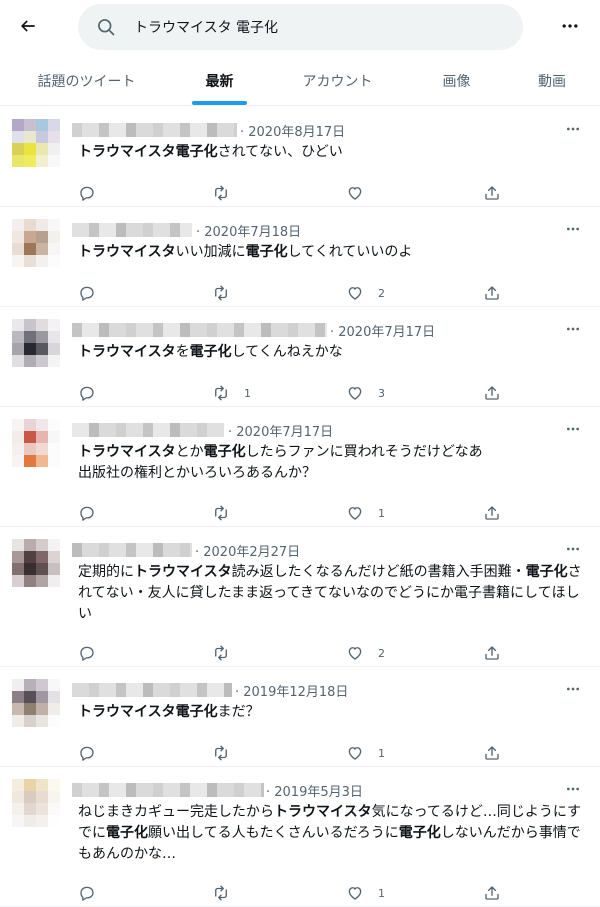  I want to click on tab-videos: 動画, so click(552, 81).